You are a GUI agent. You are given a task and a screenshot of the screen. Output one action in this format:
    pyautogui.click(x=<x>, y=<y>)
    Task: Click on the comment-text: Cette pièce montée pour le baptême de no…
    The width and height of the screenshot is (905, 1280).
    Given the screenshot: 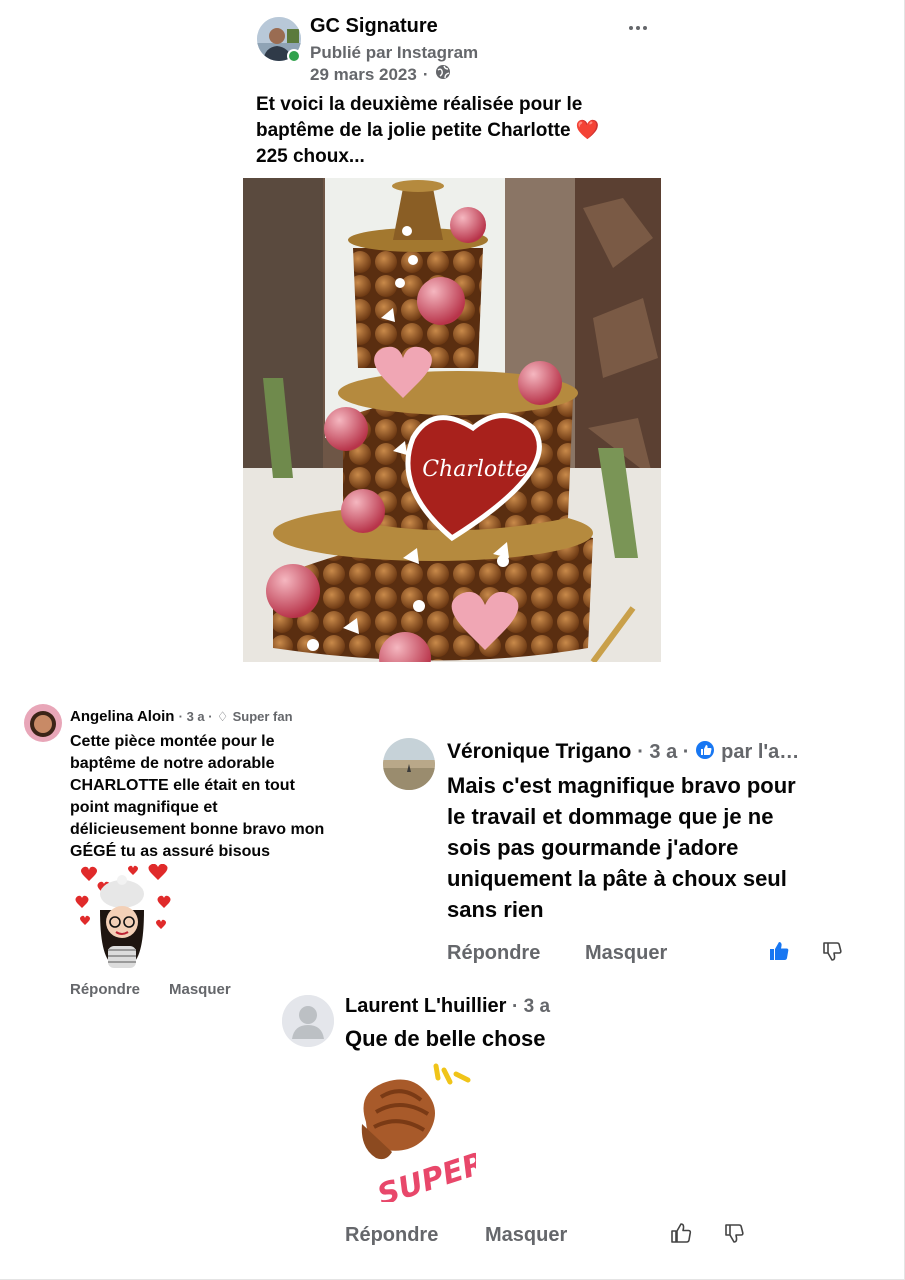 What is the action you would take?
    pyautogui.click(x=220, y=797)
    